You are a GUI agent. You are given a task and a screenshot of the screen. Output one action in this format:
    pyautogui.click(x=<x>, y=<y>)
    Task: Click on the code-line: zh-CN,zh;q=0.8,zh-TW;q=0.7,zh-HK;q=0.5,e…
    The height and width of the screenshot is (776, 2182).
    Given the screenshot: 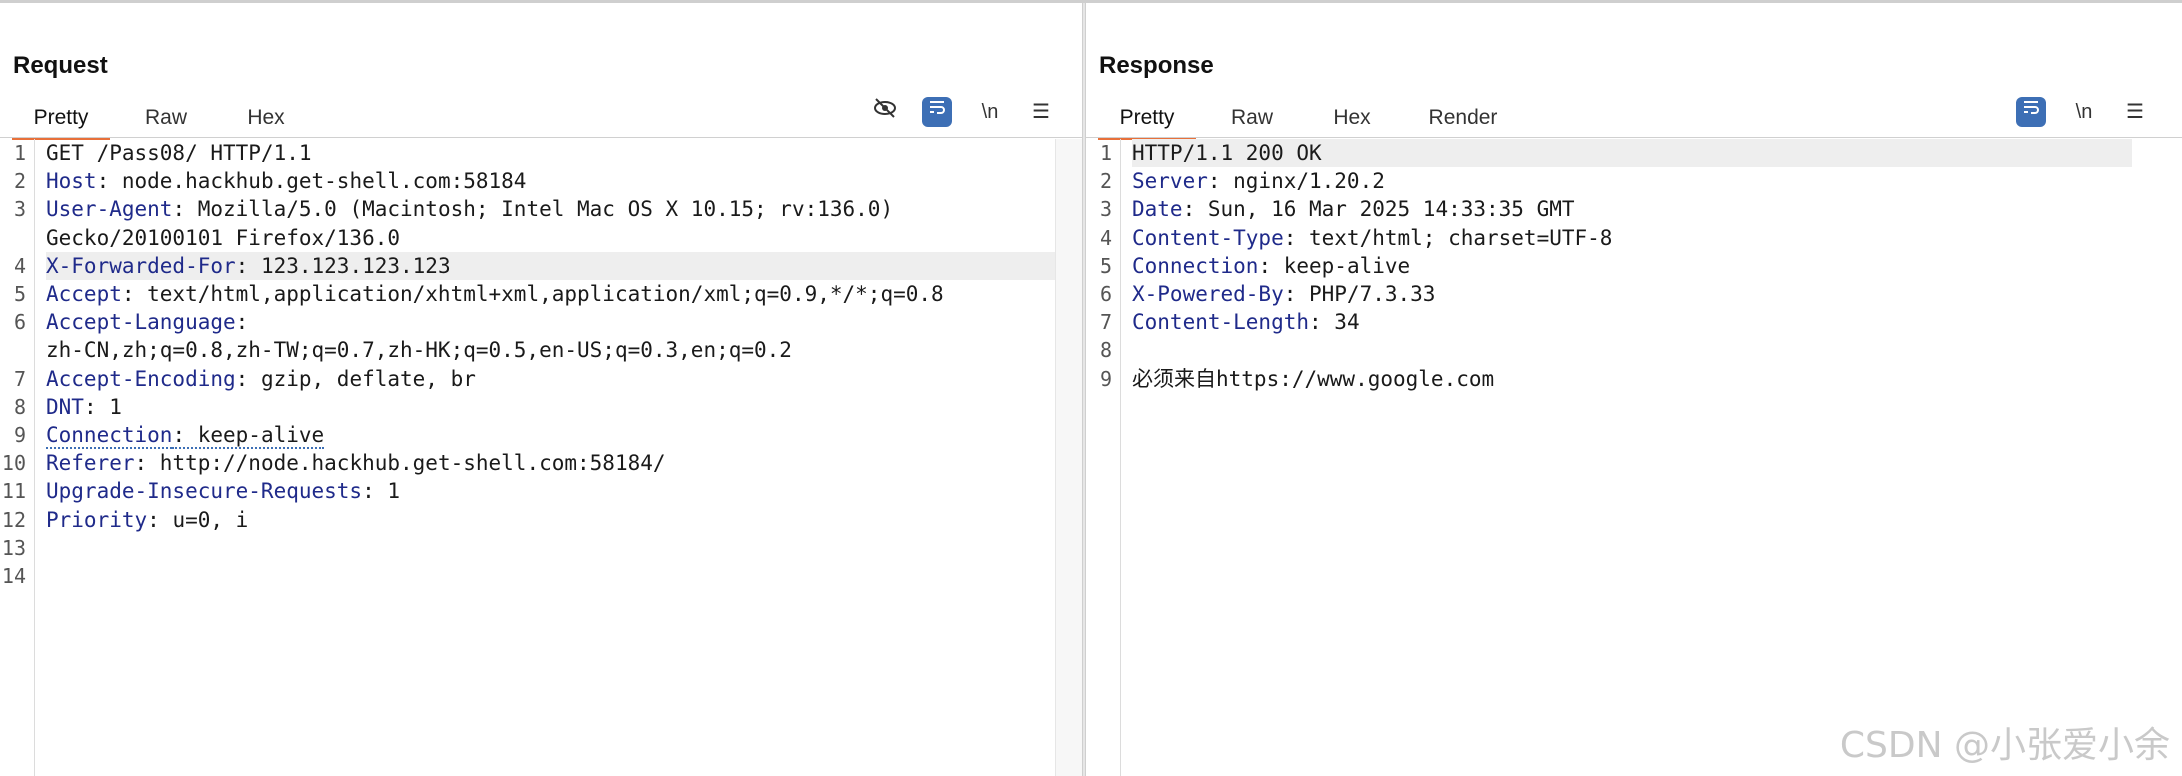 What is the action you would take?
    pyautogui.click(x=551, y=350)
    